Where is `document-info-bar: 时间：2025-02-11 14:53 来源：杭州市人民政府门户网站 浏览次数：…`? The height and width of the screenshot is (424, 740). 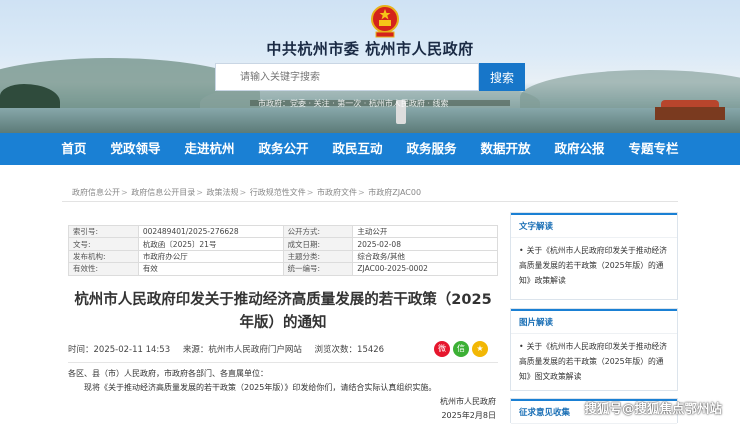 document-info-bar: 时间：2025-02-11 14:53 来源：杭州市人民政府门户网站 浏览次数：… is located at coordinates (231, 349).